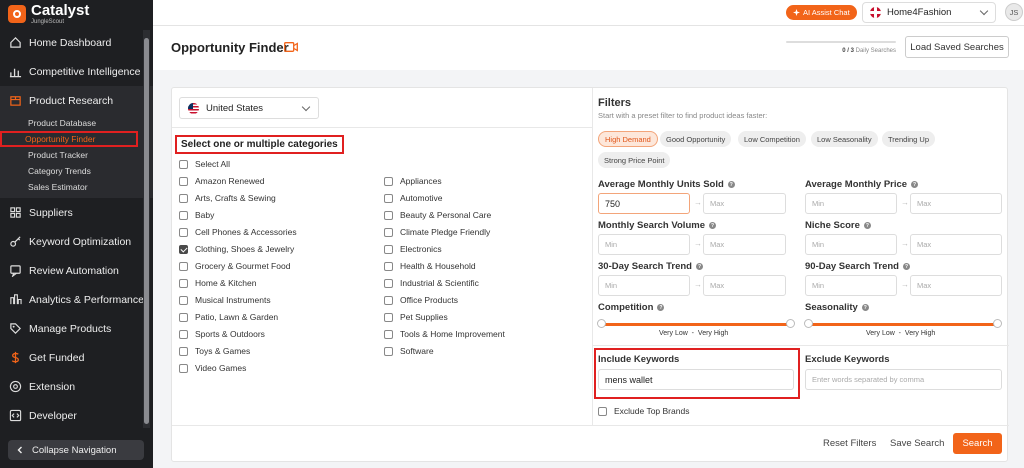  What do you see at coordinates (601, 323) in the screenshot?
I see `slider-handle-min` at bounding box center [601, 323].